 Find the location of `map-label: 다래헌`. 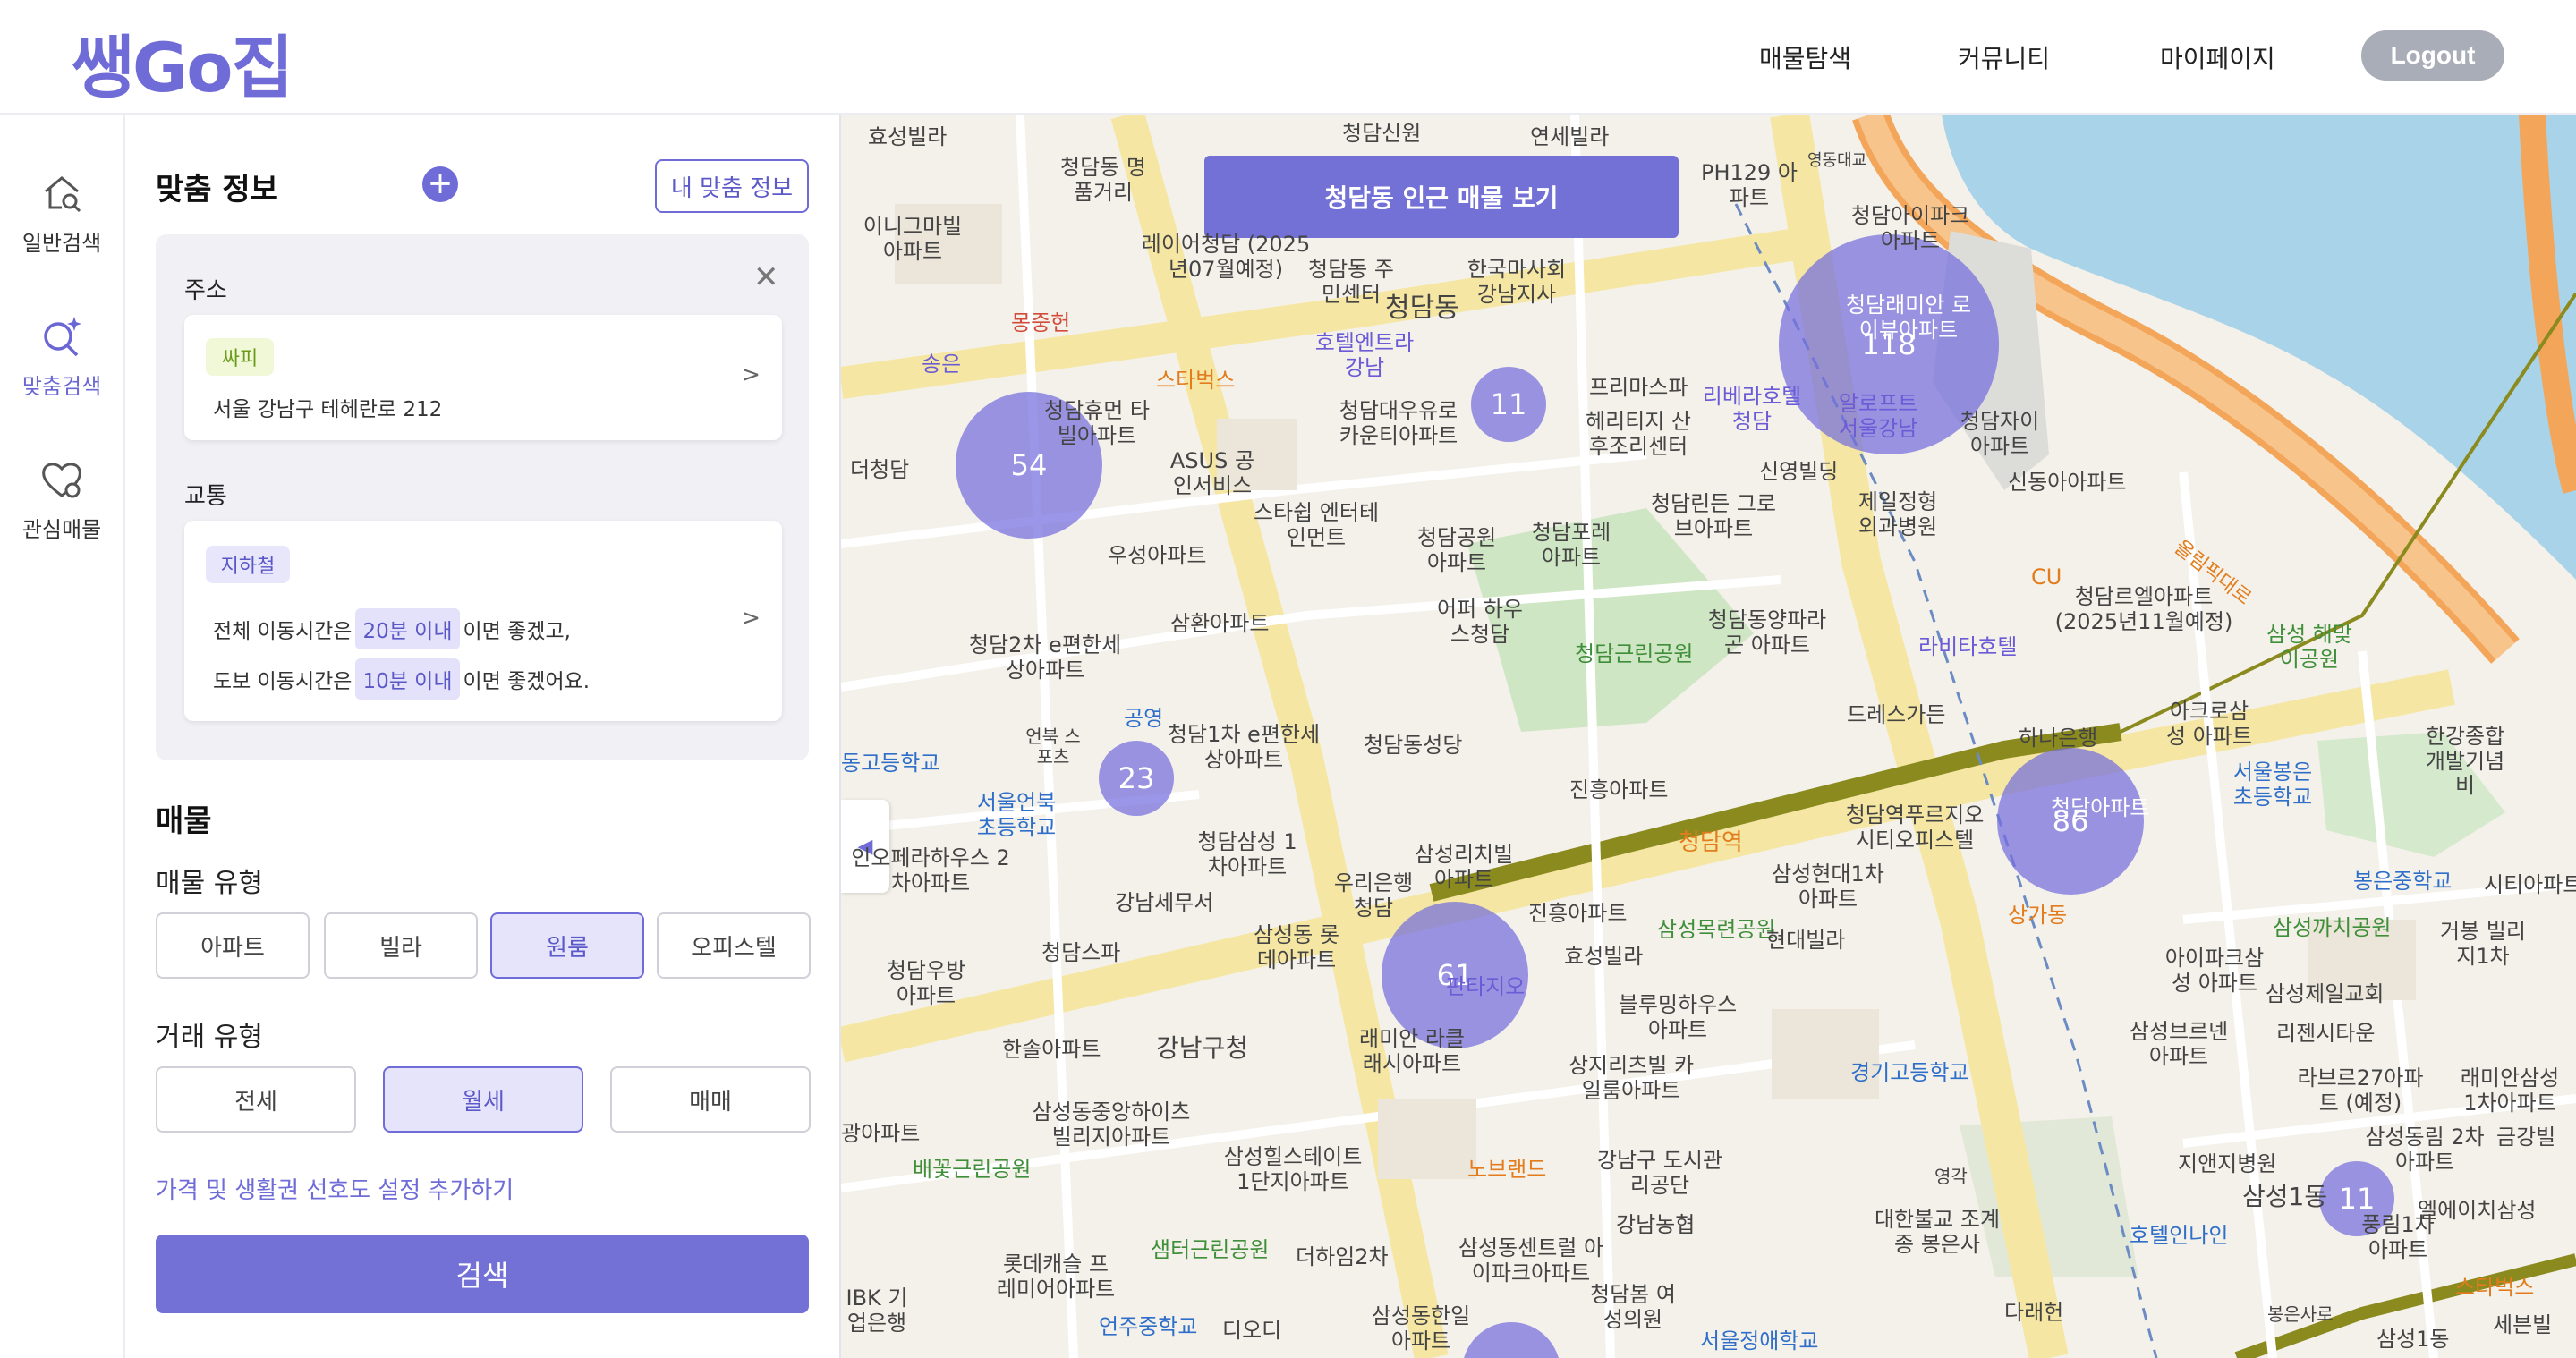

map-label: 다래헌 is located at coordinates (2034, 1312).